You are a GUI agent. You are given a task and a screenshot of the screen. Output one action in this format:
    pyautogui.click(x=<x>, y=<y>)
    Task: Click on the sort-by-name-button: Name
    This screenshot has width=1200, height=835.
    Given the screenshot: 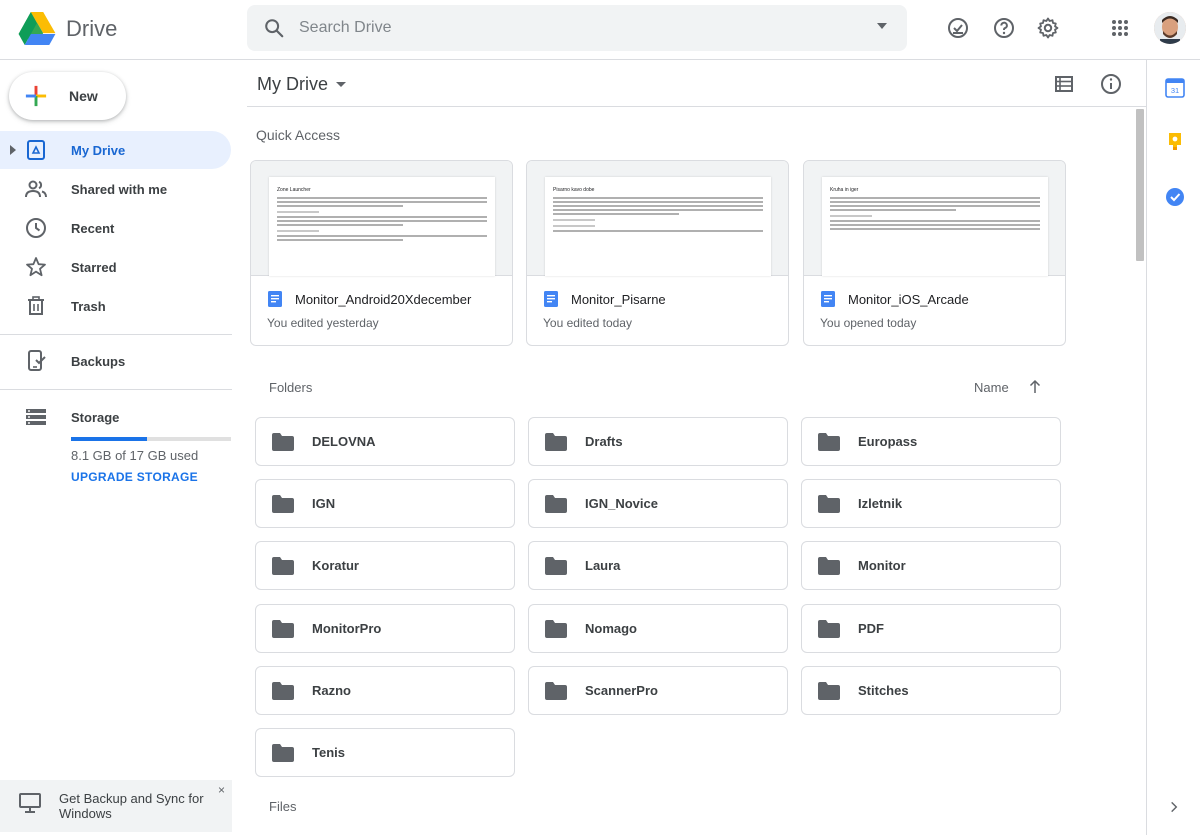 What is the action you would take?
    pyautogui.click(x=991, y=387)
    